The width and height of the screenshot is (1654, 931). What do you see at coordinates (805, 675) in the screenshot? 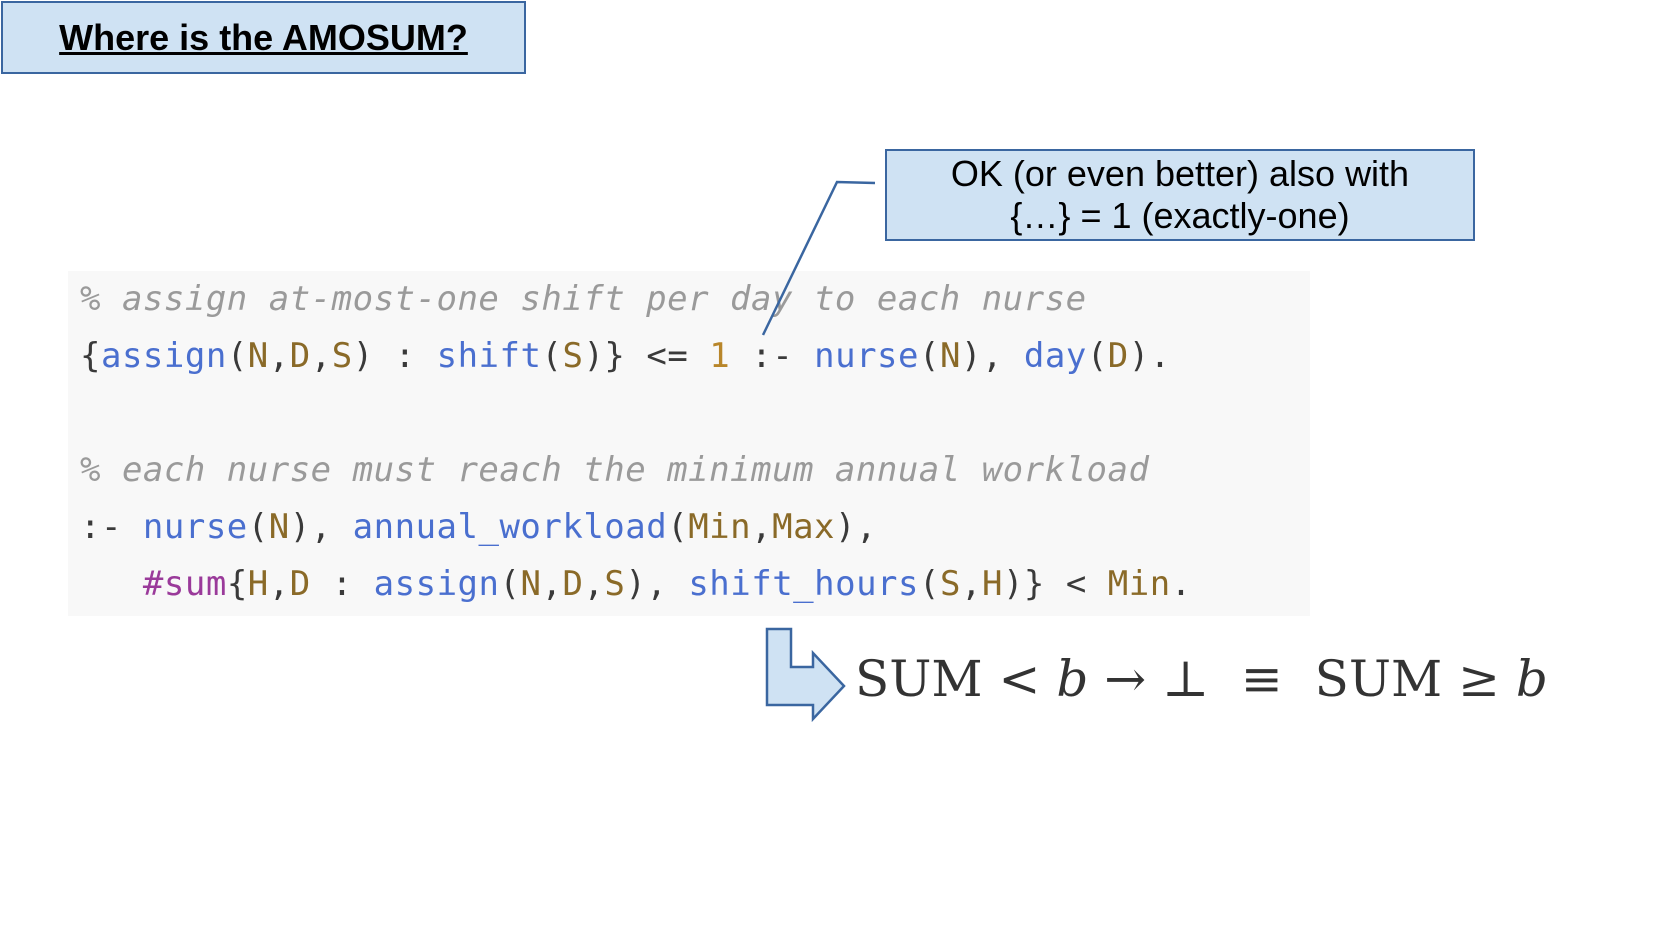
I see `bent-arrow-icon` at bounding box center [805, 675].